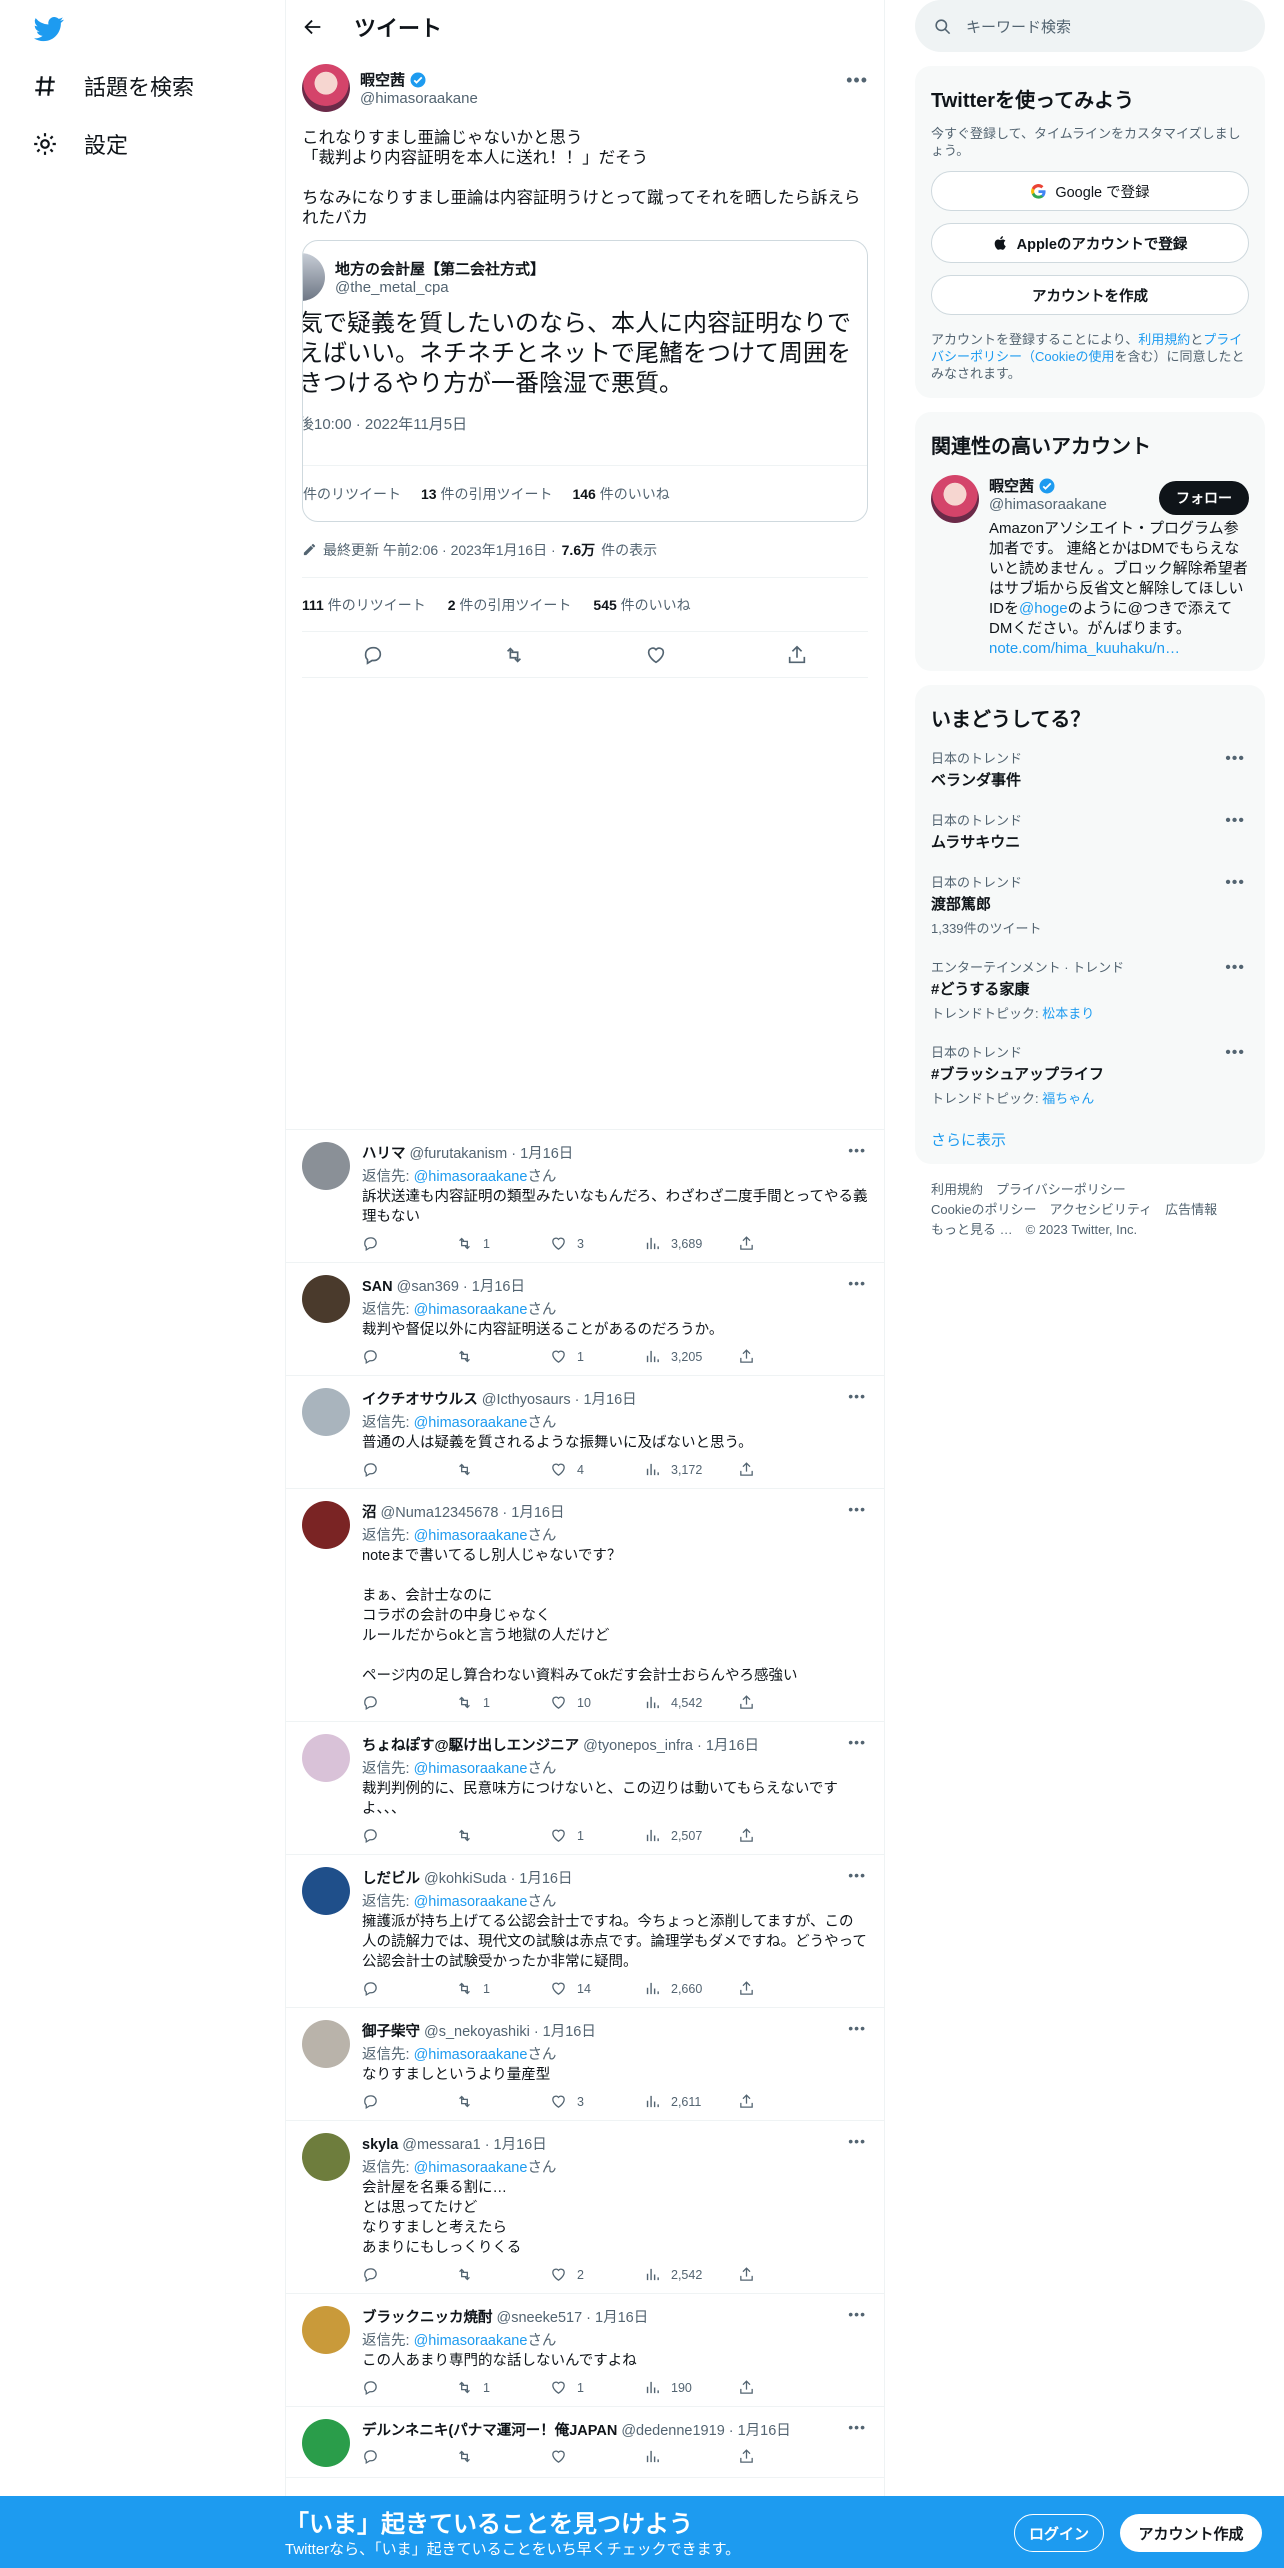 The height and width of the screenshot is (2568, 1284). What do you see at coordinates (391, 1877) in the screenshot?
I see `reply-author-name: しだビル` at bounding box center [391, 1877].